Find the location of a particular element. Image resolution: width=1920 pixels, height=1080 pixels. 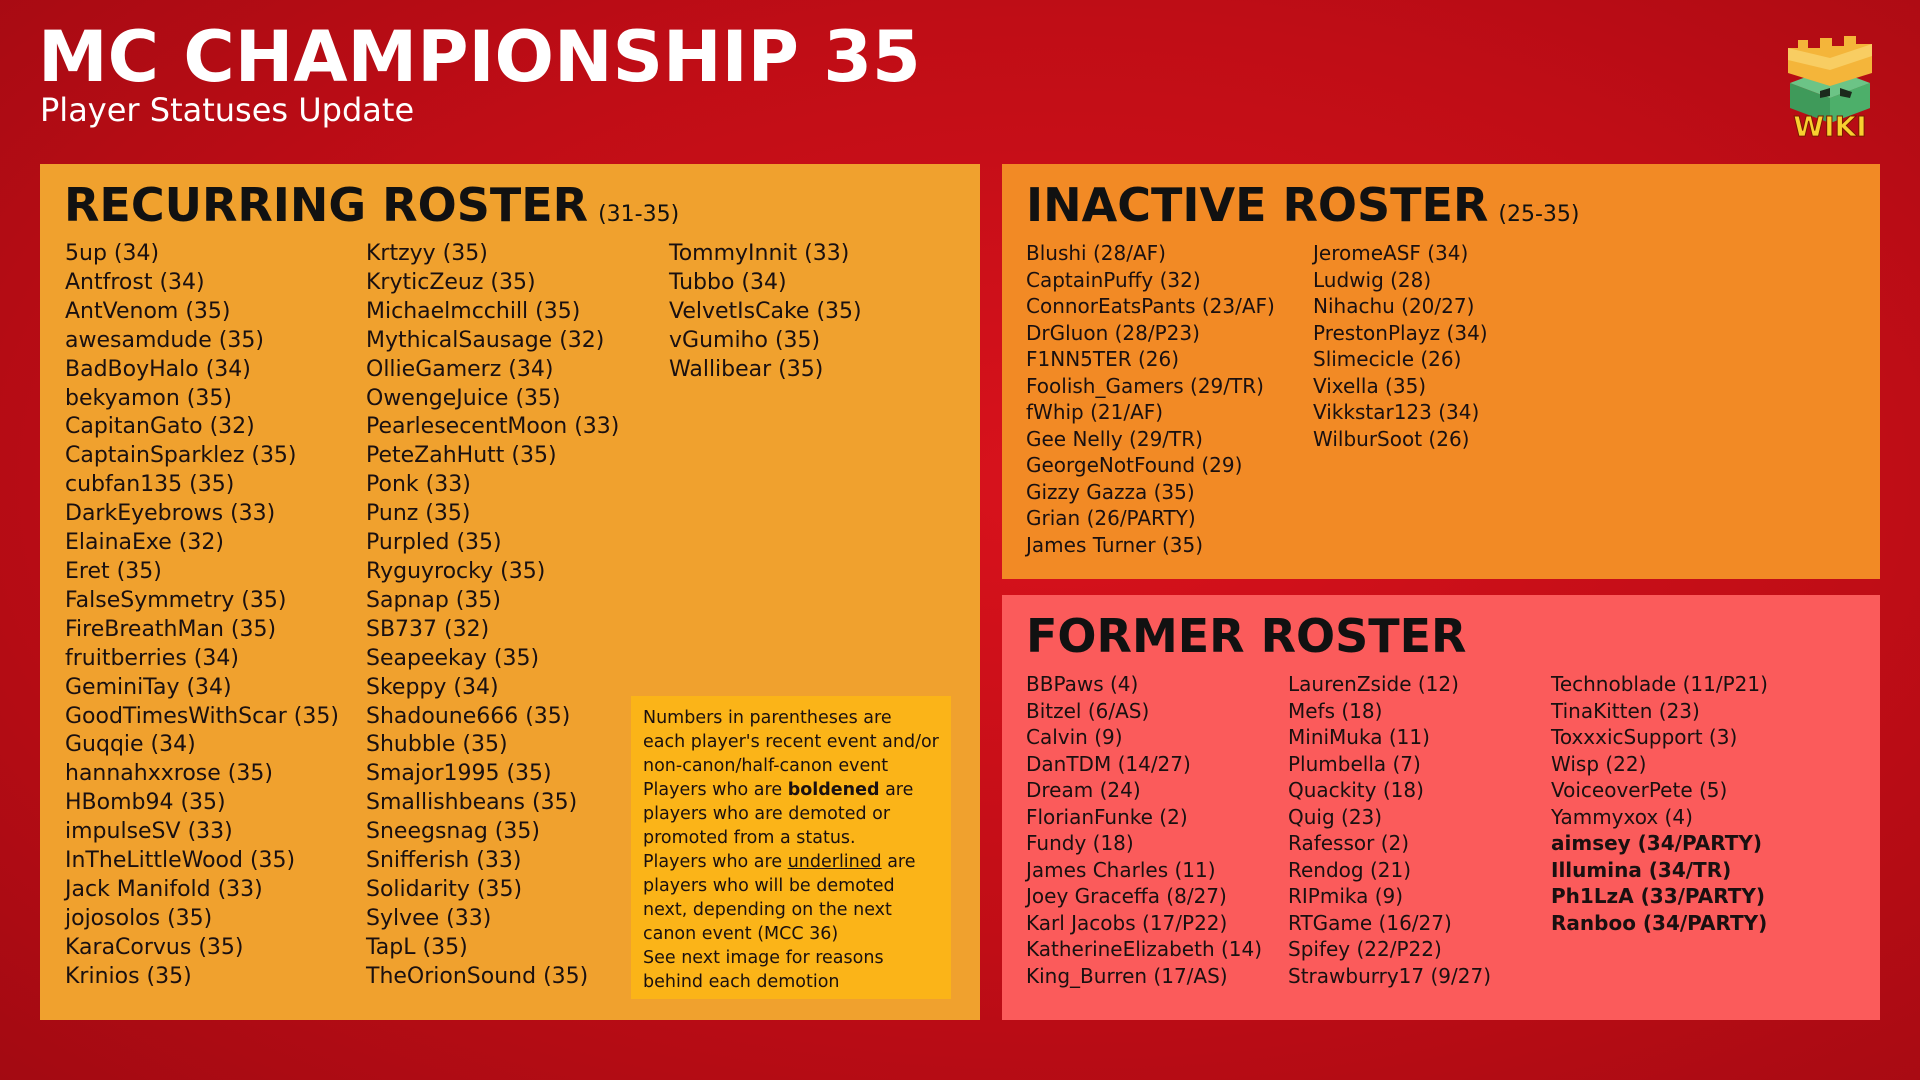

player-entry: Bitzel (6/AS) is located at coordinates (1088, 710).